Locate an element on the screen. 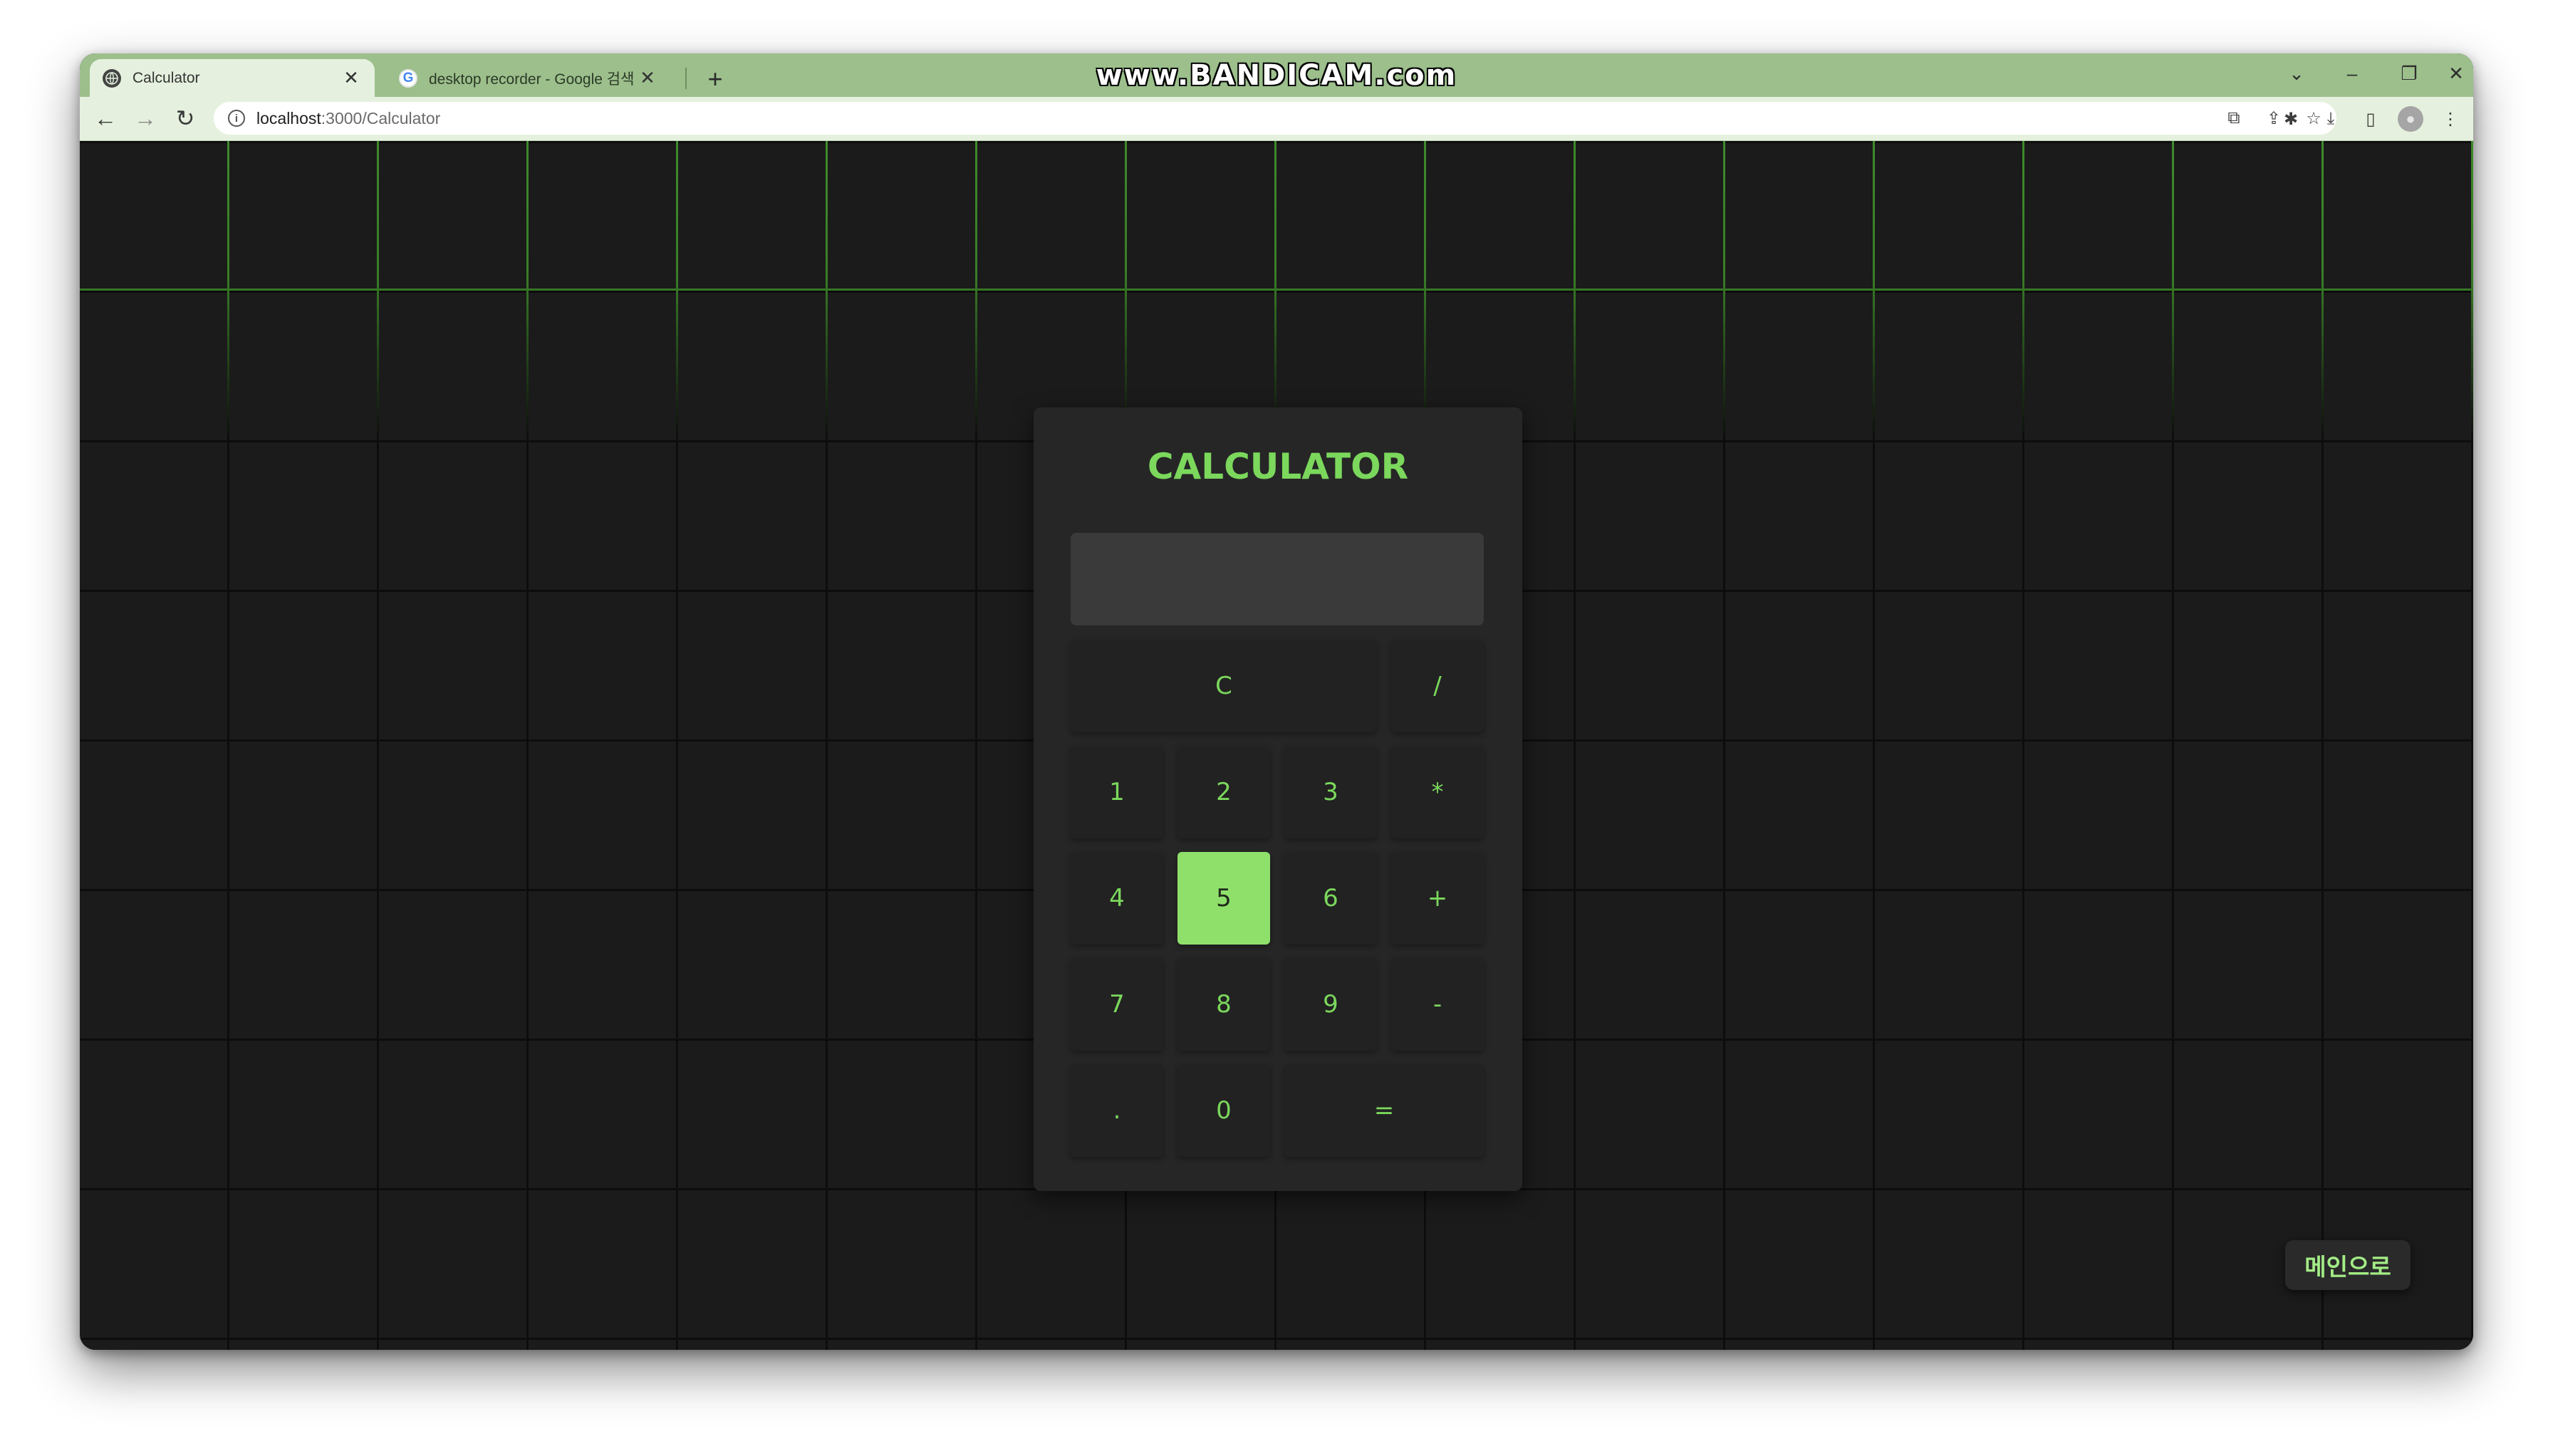 The width and height of the screenshot is (2553, 1456). digit-6-button: 6 is located at coordinates (1330, 898).